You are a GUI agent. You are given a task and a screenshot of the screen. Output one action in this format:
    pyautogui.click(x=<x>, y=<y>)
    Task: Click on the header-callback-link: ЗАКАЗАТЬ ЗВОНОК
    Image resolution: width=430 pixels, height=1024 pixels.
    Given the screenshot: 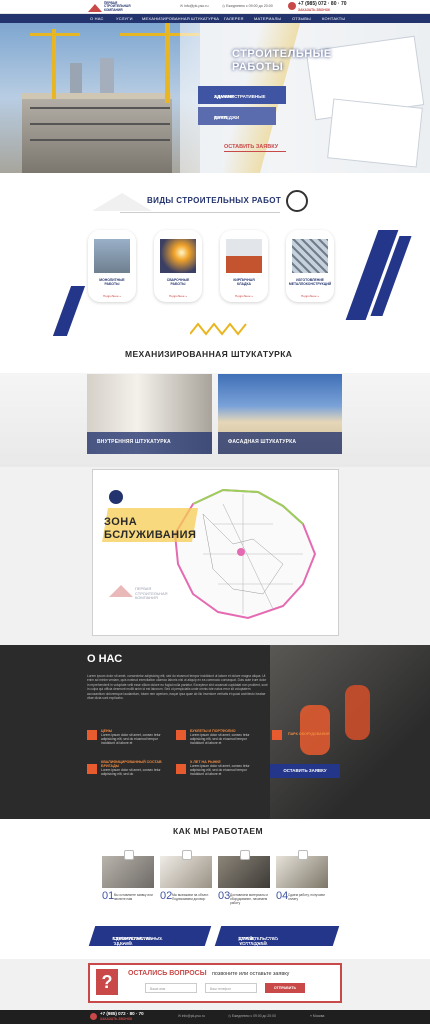 What is the action you would take?
    pyautogui.click(x=314, y=10)
    